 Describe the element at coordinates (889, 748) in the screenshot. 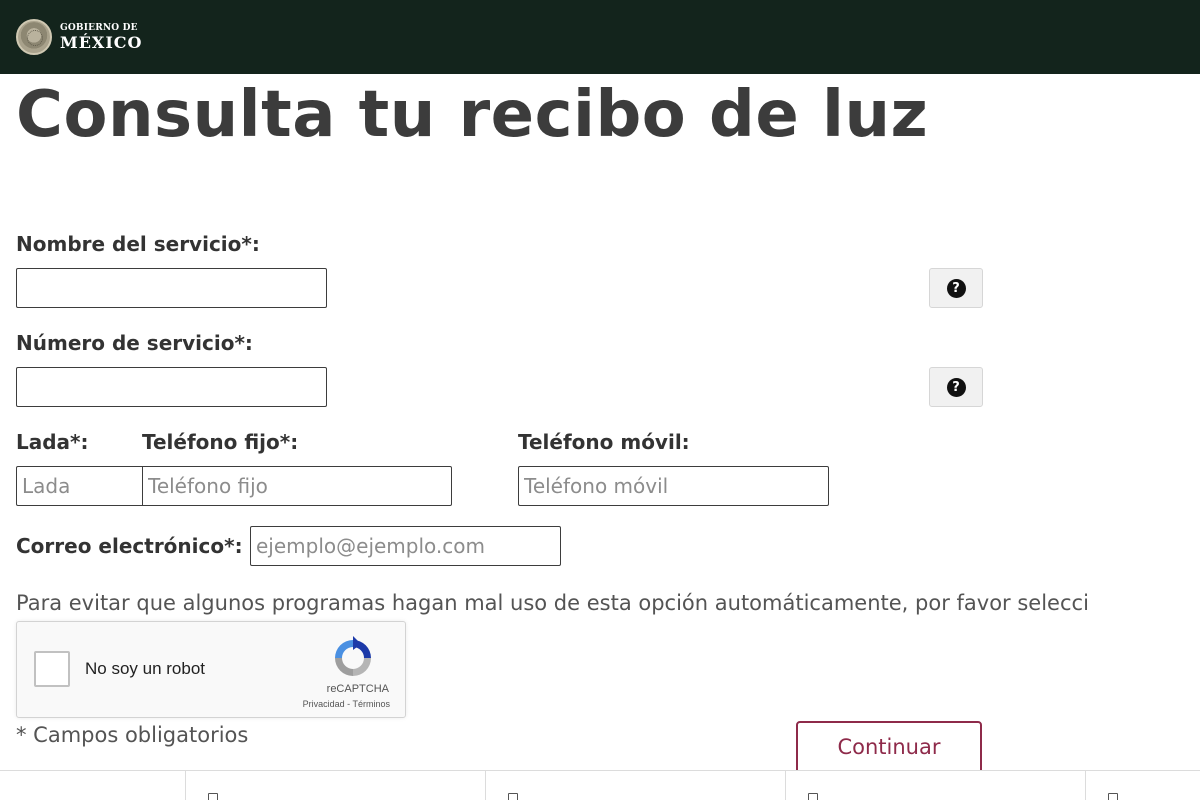

I see `continue-button: Continuar` at that location.